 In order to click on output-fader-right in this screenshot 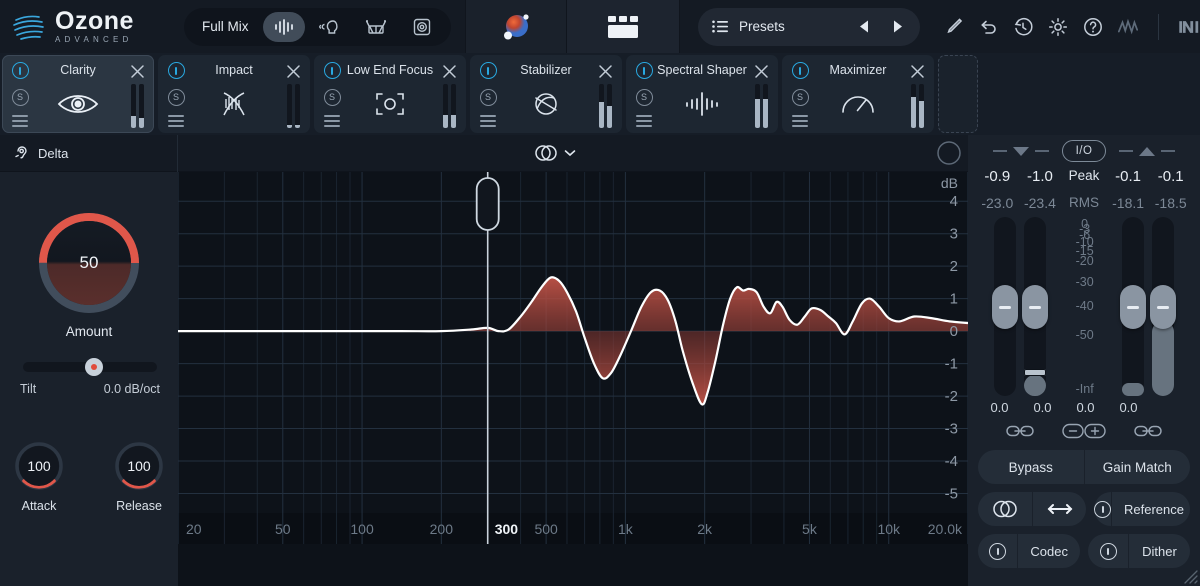, I will do `click(1163, 307)`.